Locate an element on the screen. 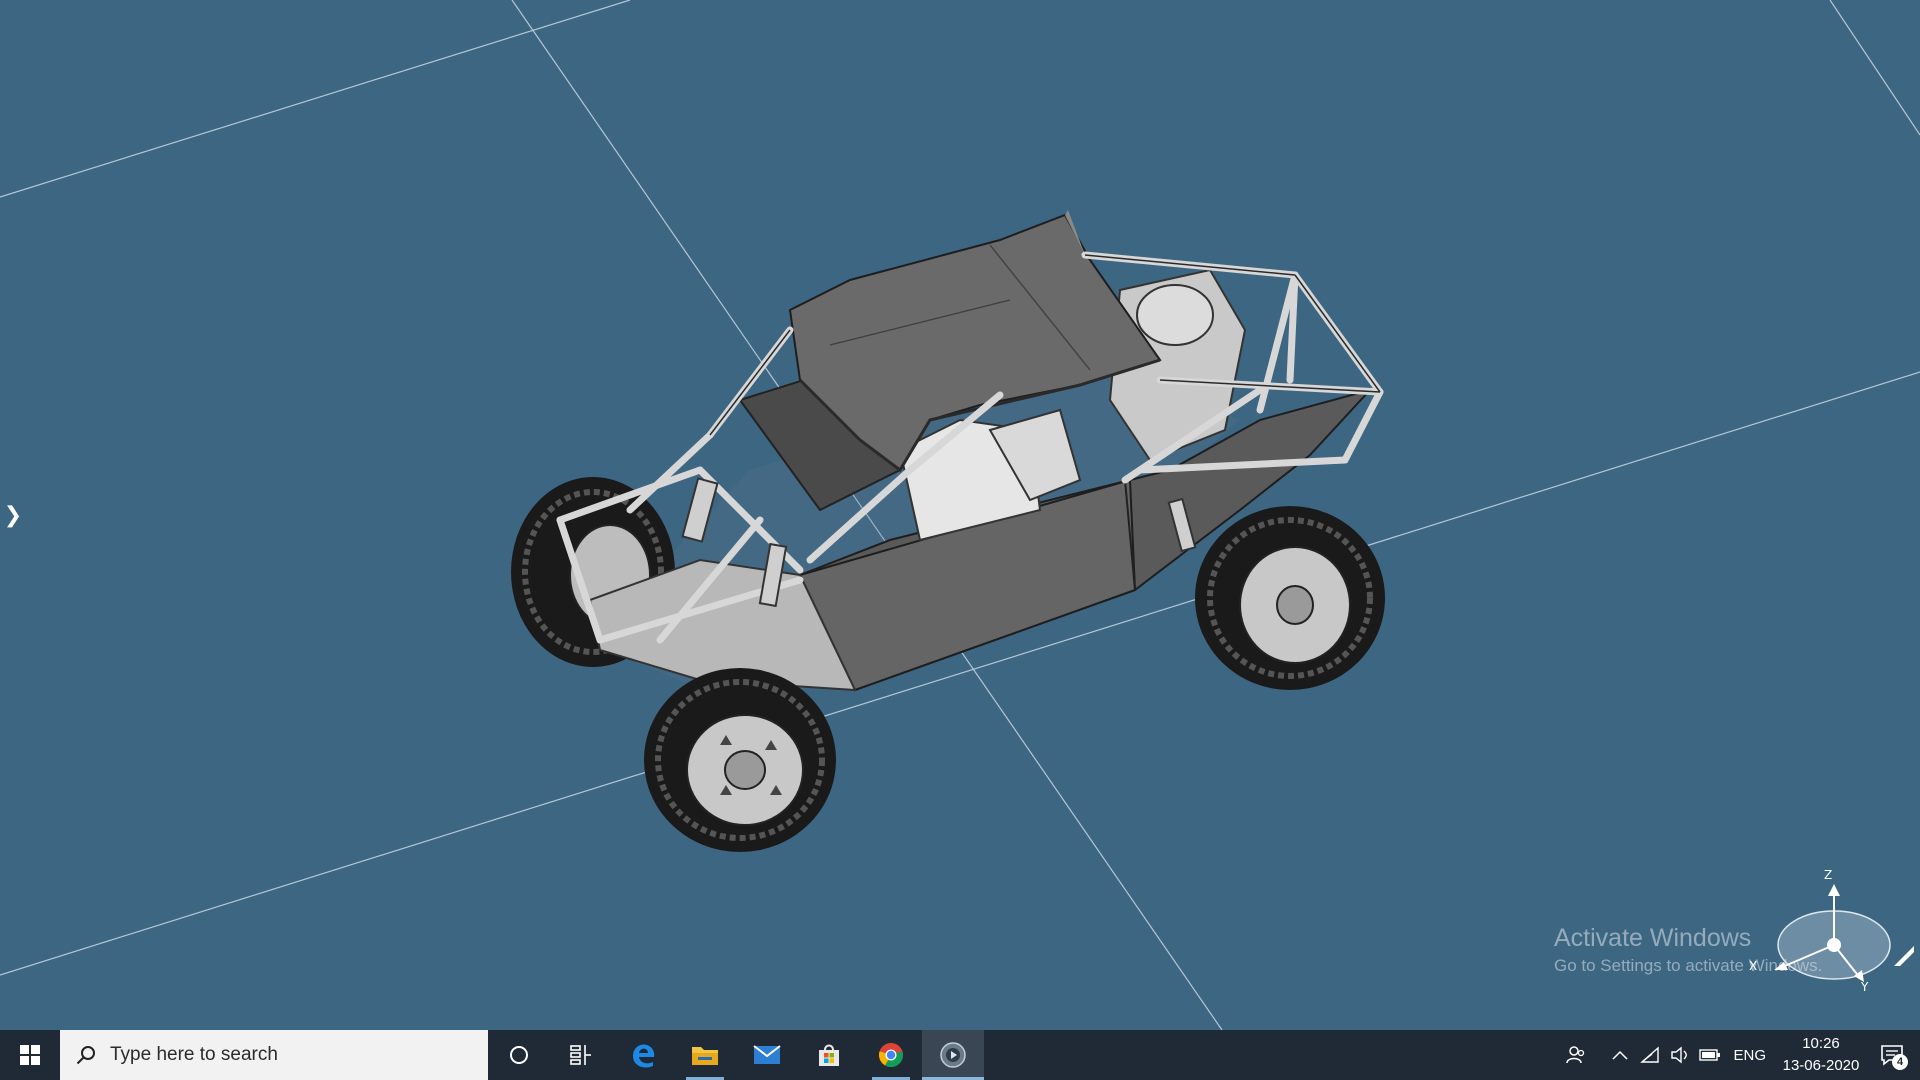 The image size is (1920, 1080). axis-y-label: Y is located at coordinates (1865, 987).